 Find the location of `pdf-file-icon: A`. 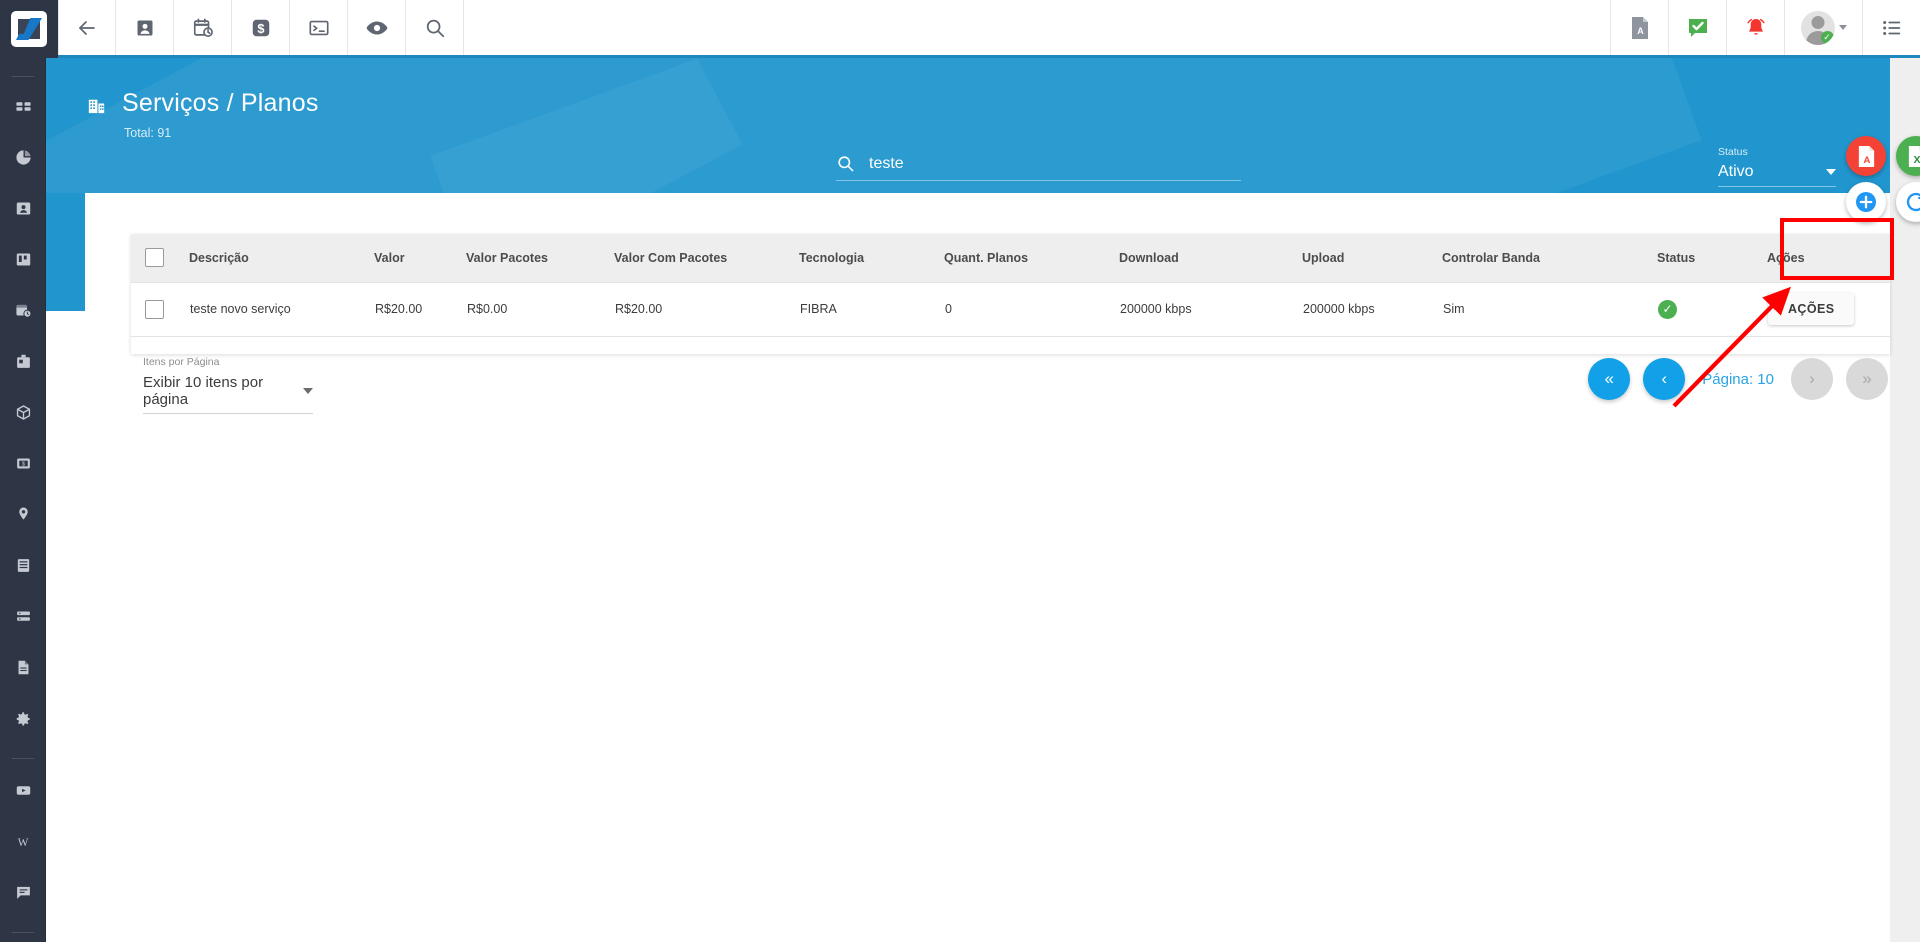

pdf-file-icon: A is located at coordinates (1640, 28).